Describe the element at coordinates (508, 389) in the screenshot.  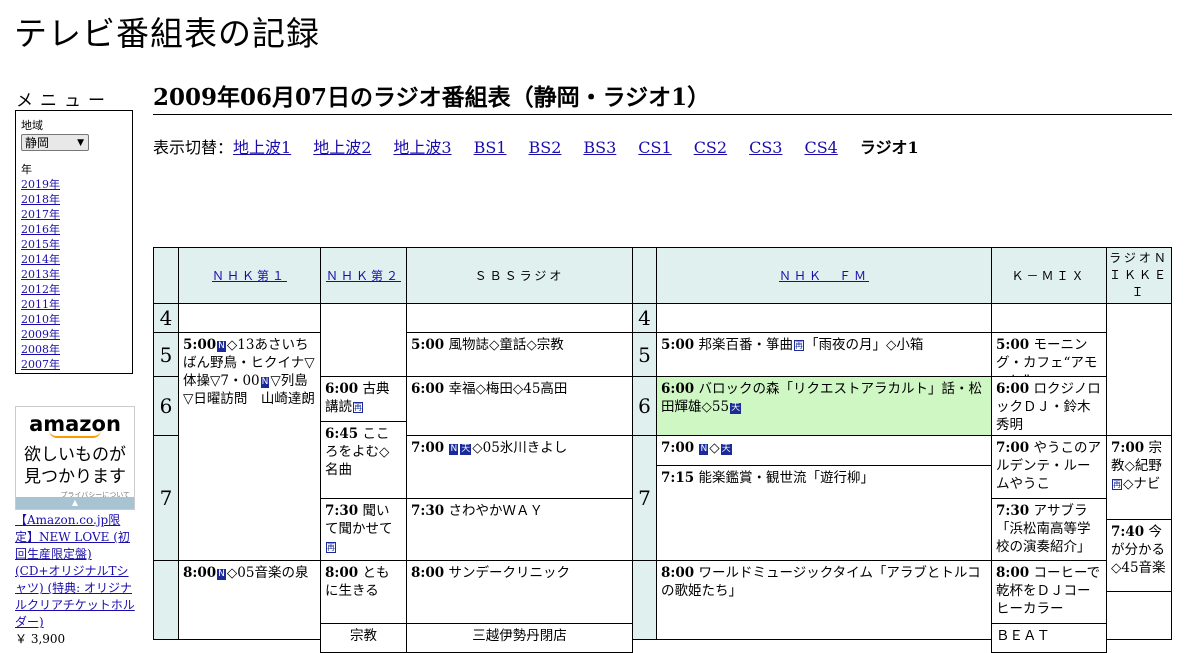
I see `program-title: 幸福◇梅田◇45高田` at that location.